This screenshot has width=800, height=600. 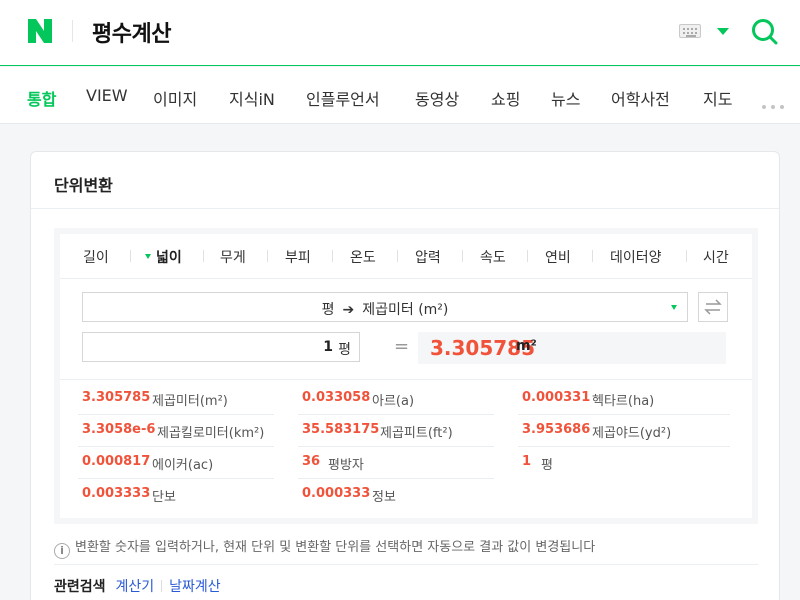 What do you see at coordinates (428, 257) in the screenshot?
I see `unit-tab-pressure: 압력` at bounding box center [428, 257].